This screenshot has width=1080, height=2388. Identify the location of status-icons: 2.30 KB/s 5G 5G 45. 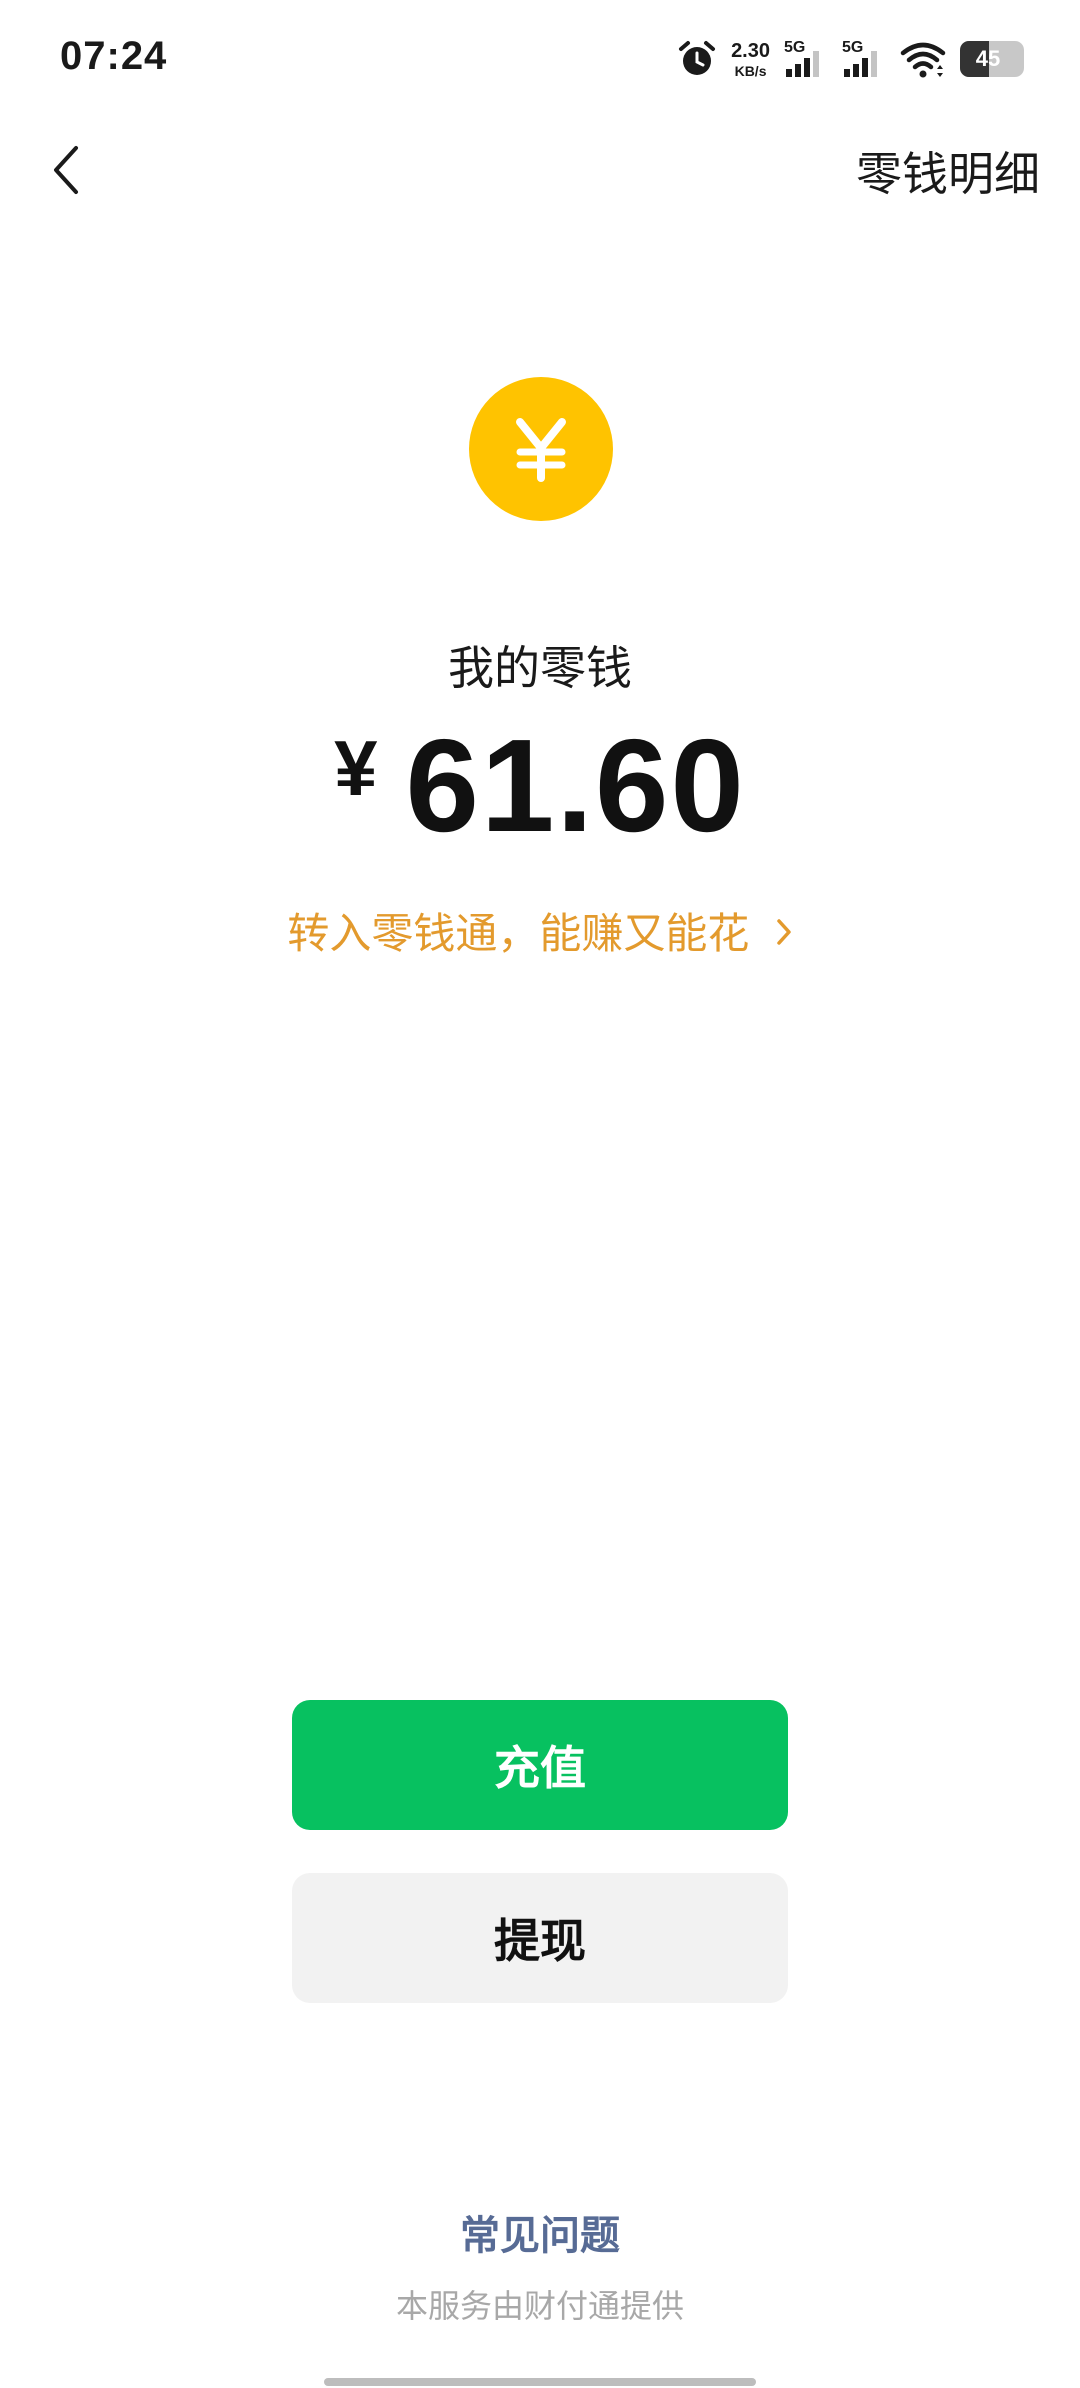
(850, 59).